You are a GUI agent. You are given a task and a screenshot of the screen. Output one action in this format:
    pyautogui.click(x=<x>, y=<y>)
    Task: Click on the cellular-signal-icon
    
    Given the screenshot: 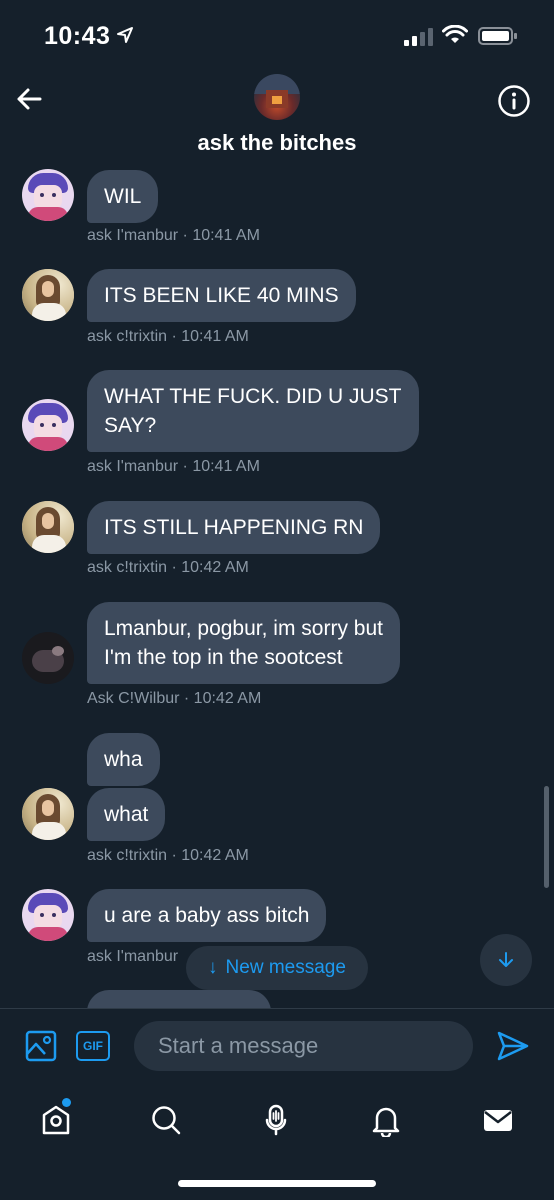 What is the action you would take?
    pyautogui.click(x=418, y=37)
    